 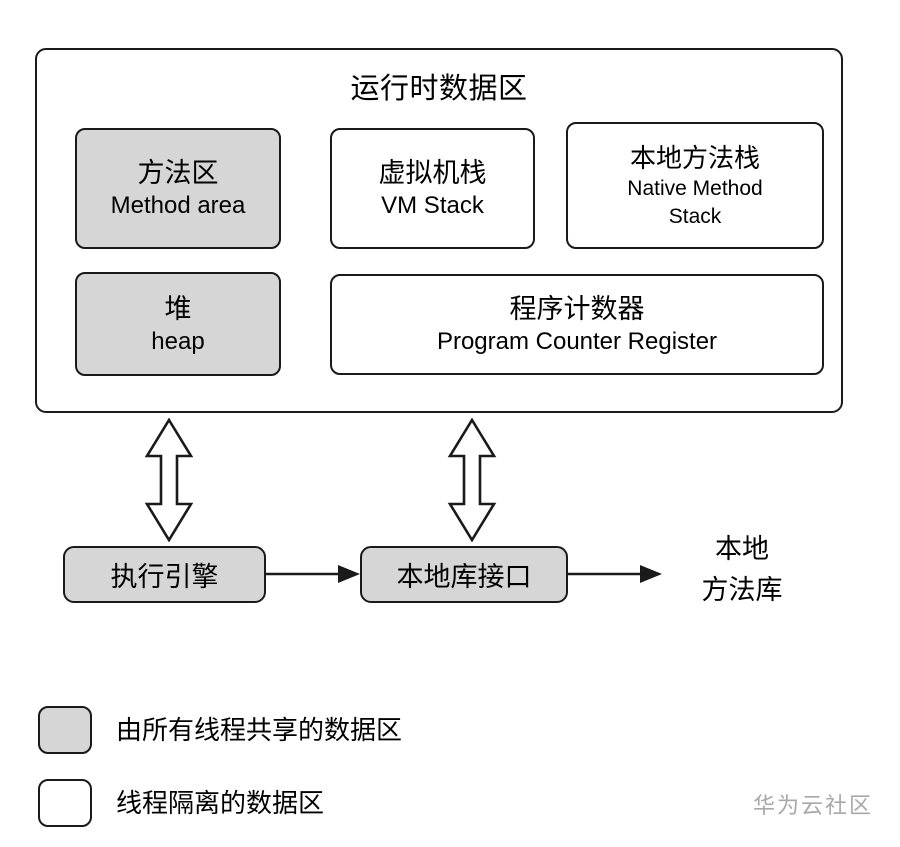 I want to click on box-native-library-interface: 本地库接口, so click(x=464, y=574).